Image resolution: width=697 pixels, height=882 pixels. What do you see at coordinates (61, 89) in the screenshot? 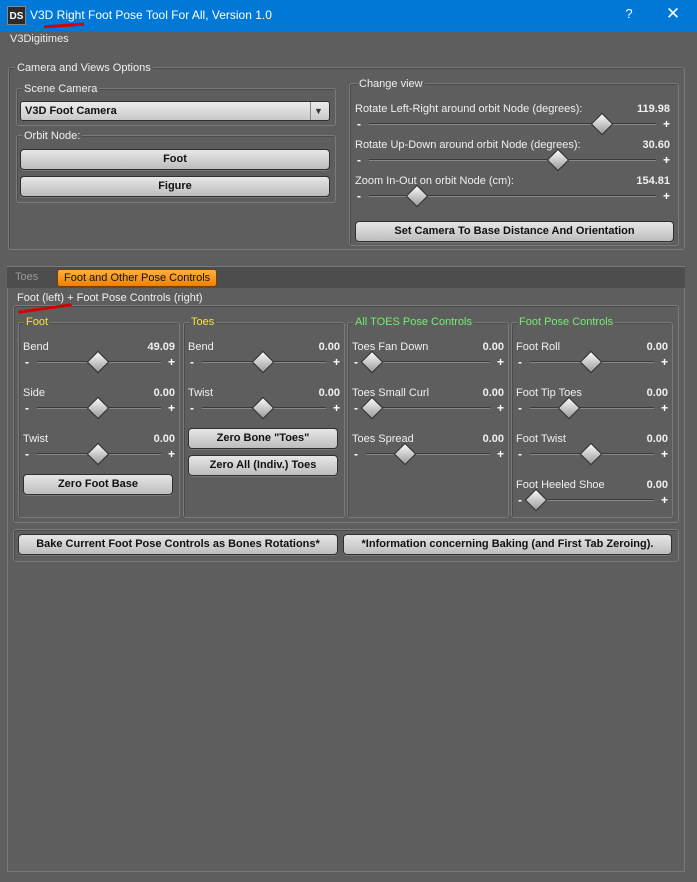
I see `scene-camera-title: Scene Camera` at bounding box center [61, 89].